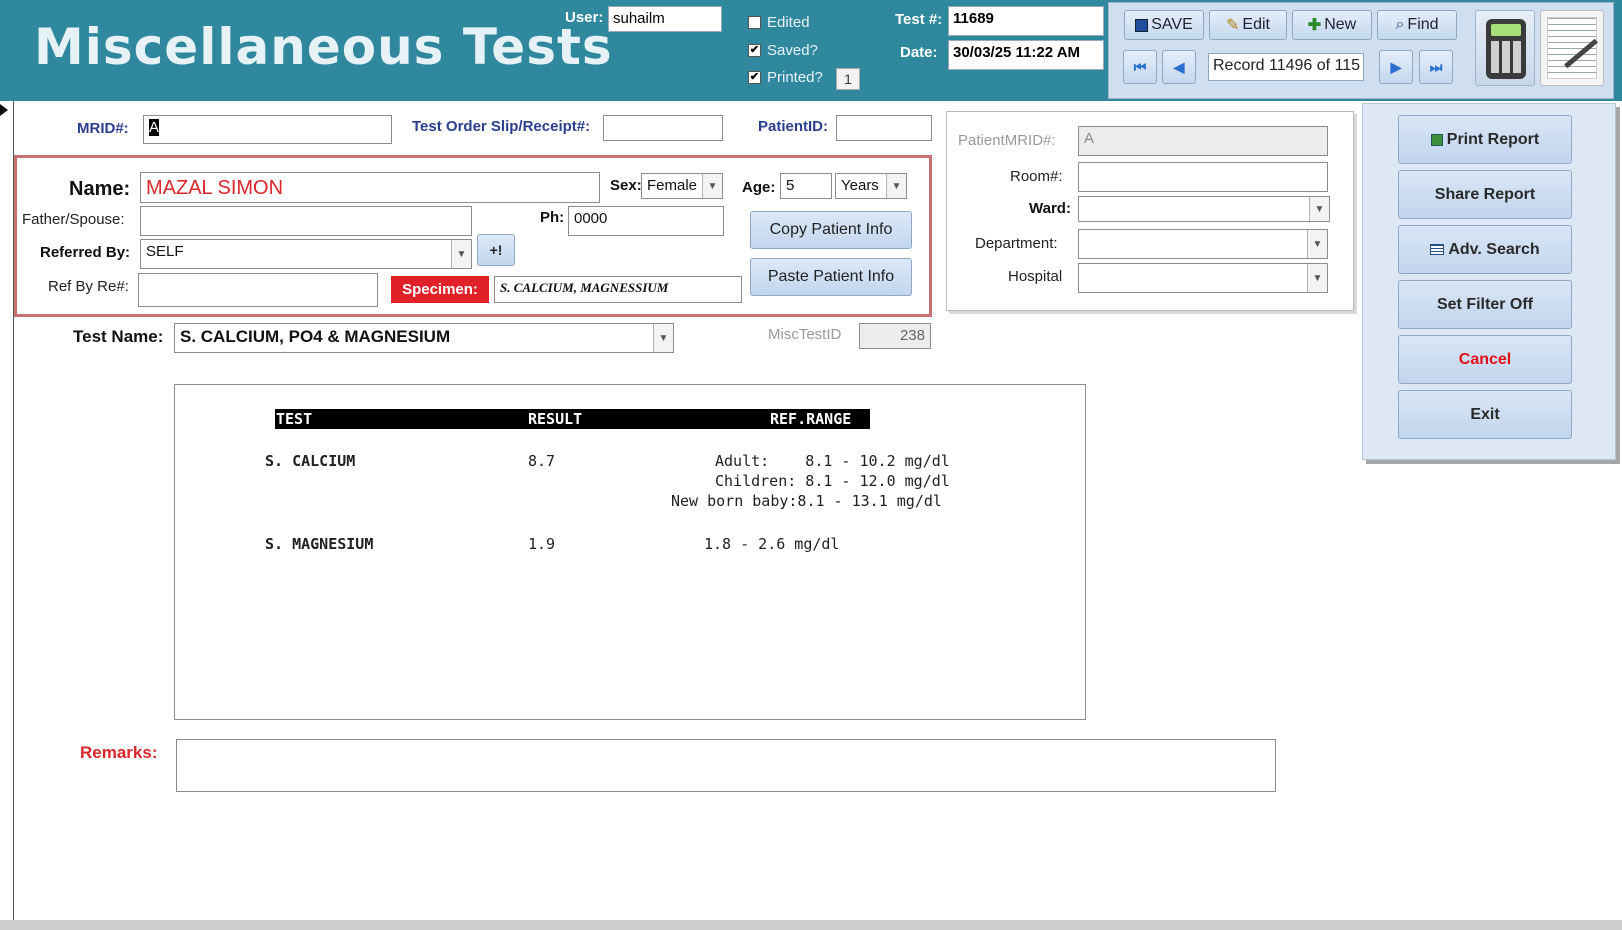  I want to click on mrid-label: MRID#:, so click(103, 128).